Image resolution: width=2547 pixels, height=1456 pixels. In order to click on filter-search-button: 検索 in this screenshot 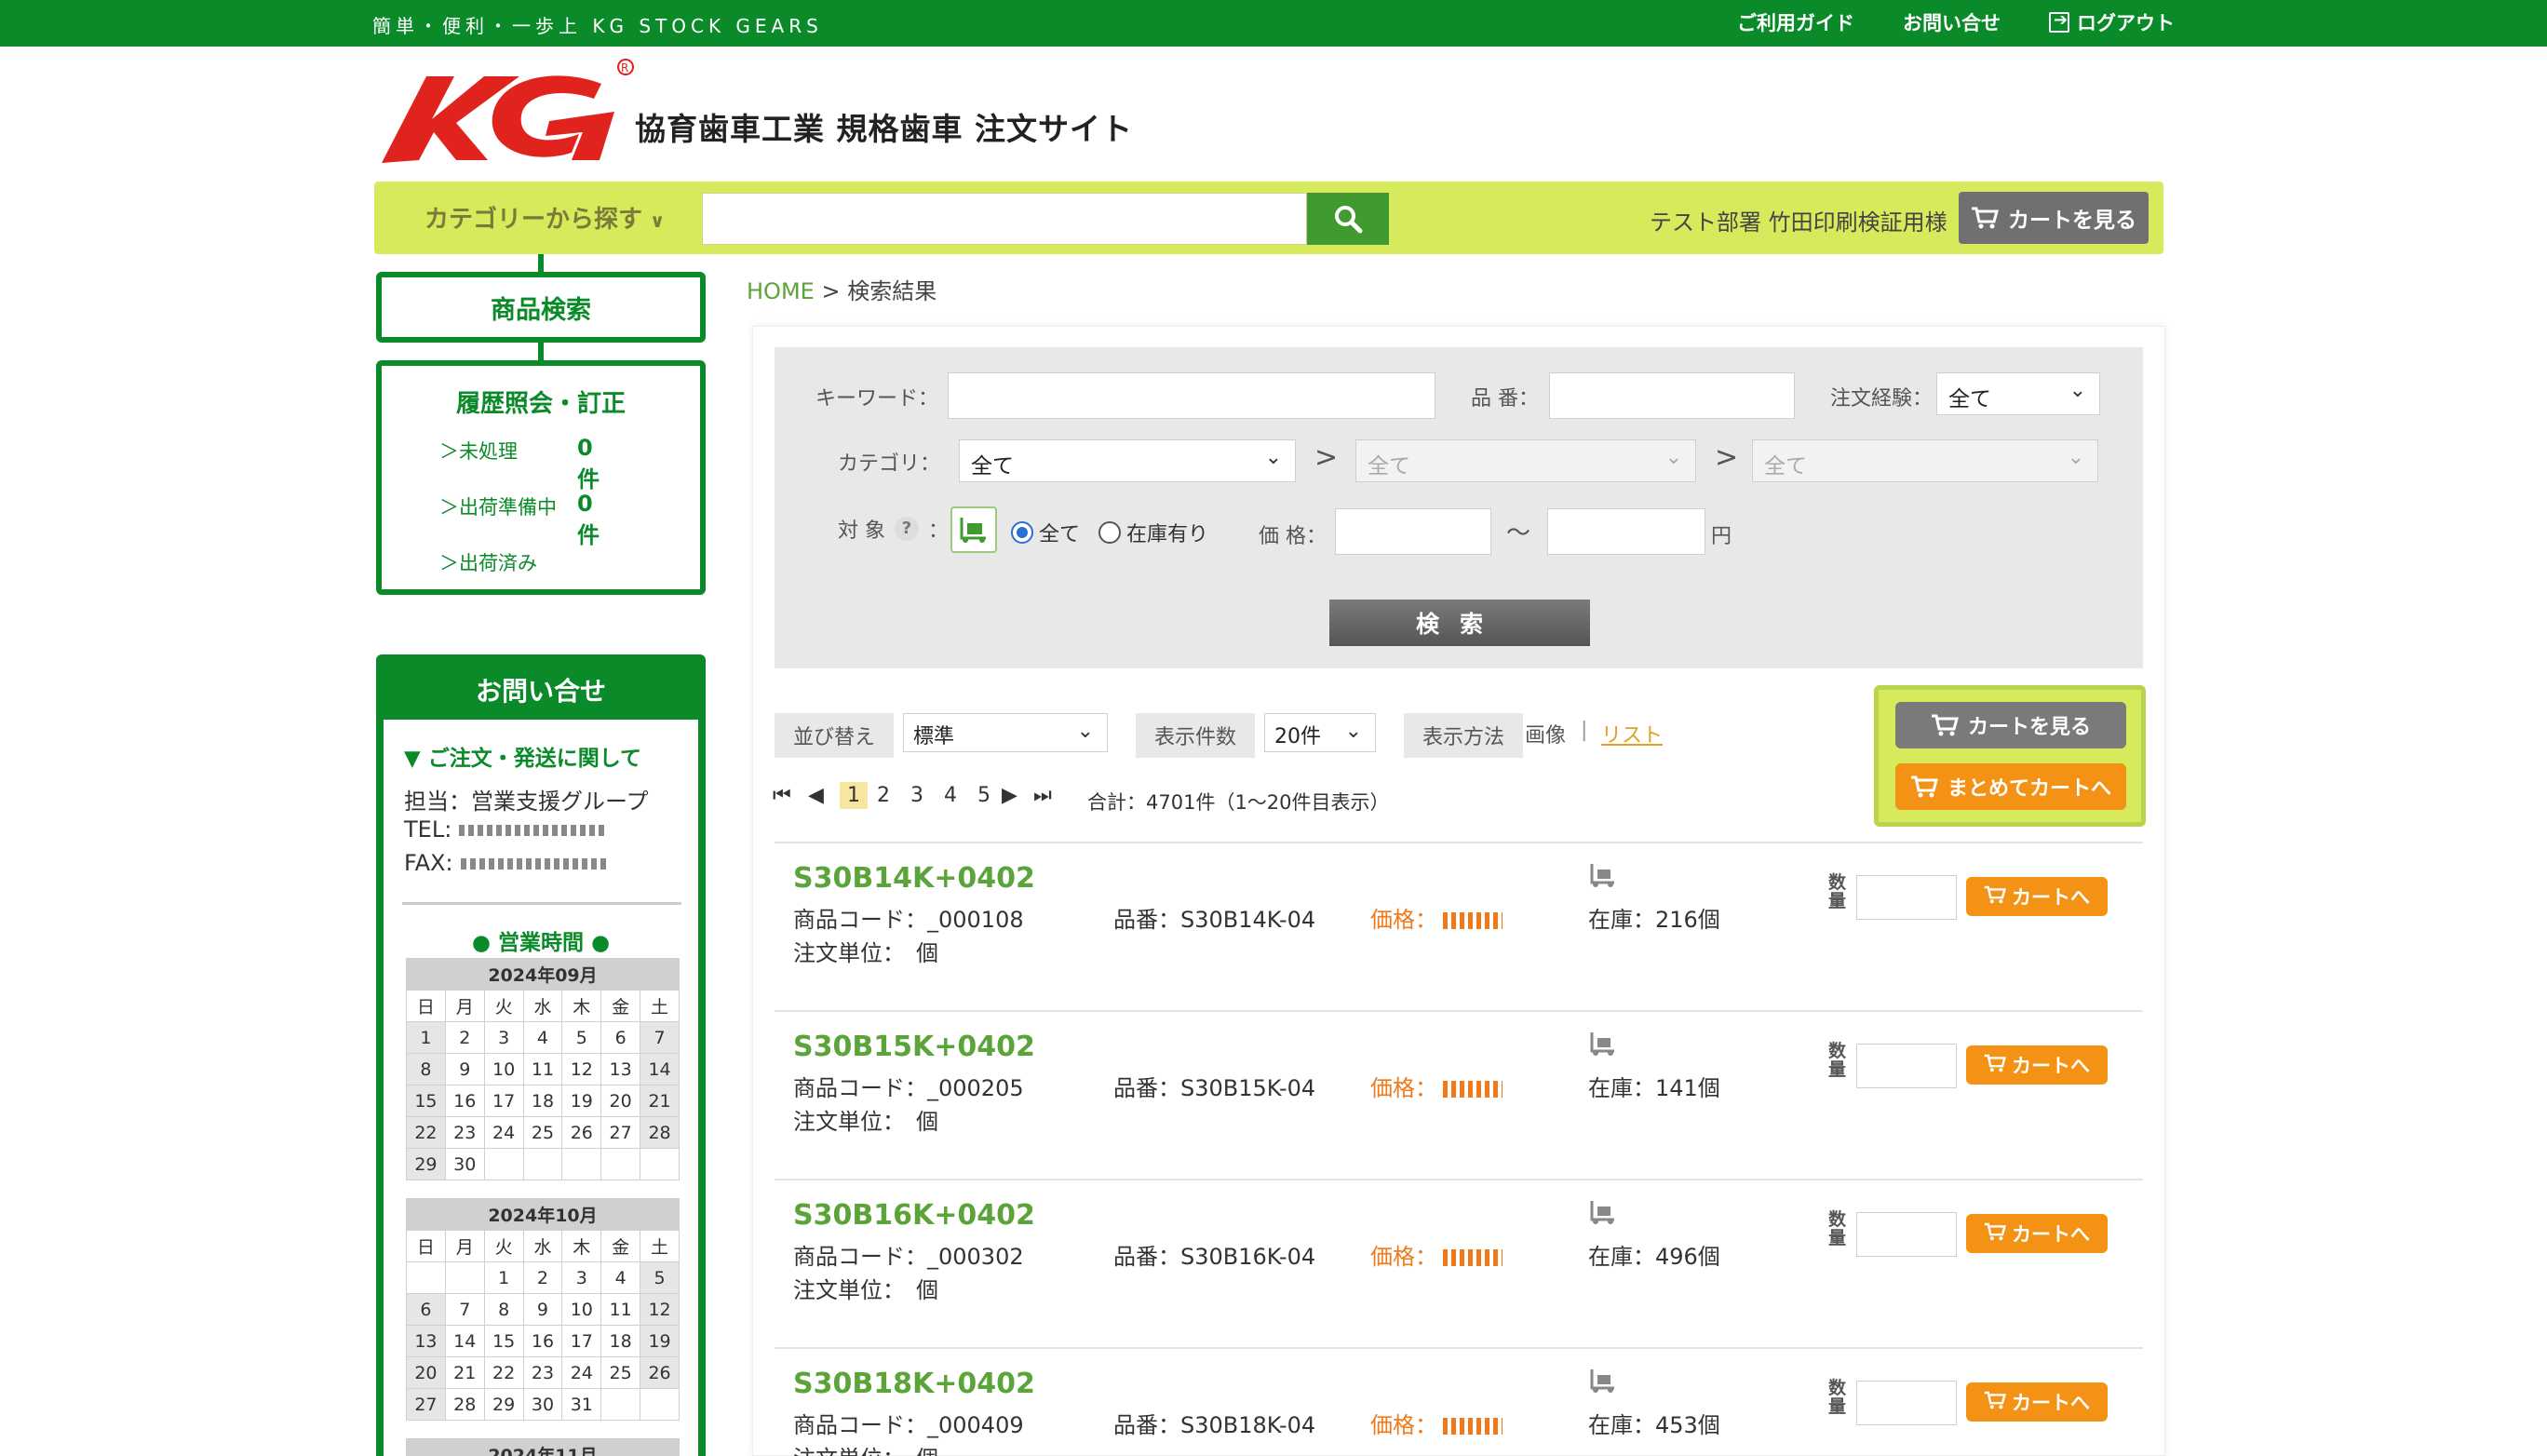, I will do `click(1459, 623)`.